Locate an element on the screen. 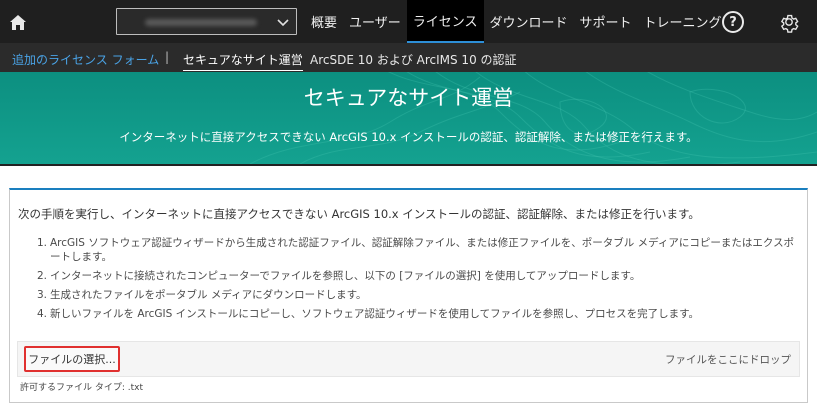 The width and height of the screenshot is (817, 407). file-drop-zone: ファイルの選択... ファイルをここにドロップ is located at coordinates (408, 359).